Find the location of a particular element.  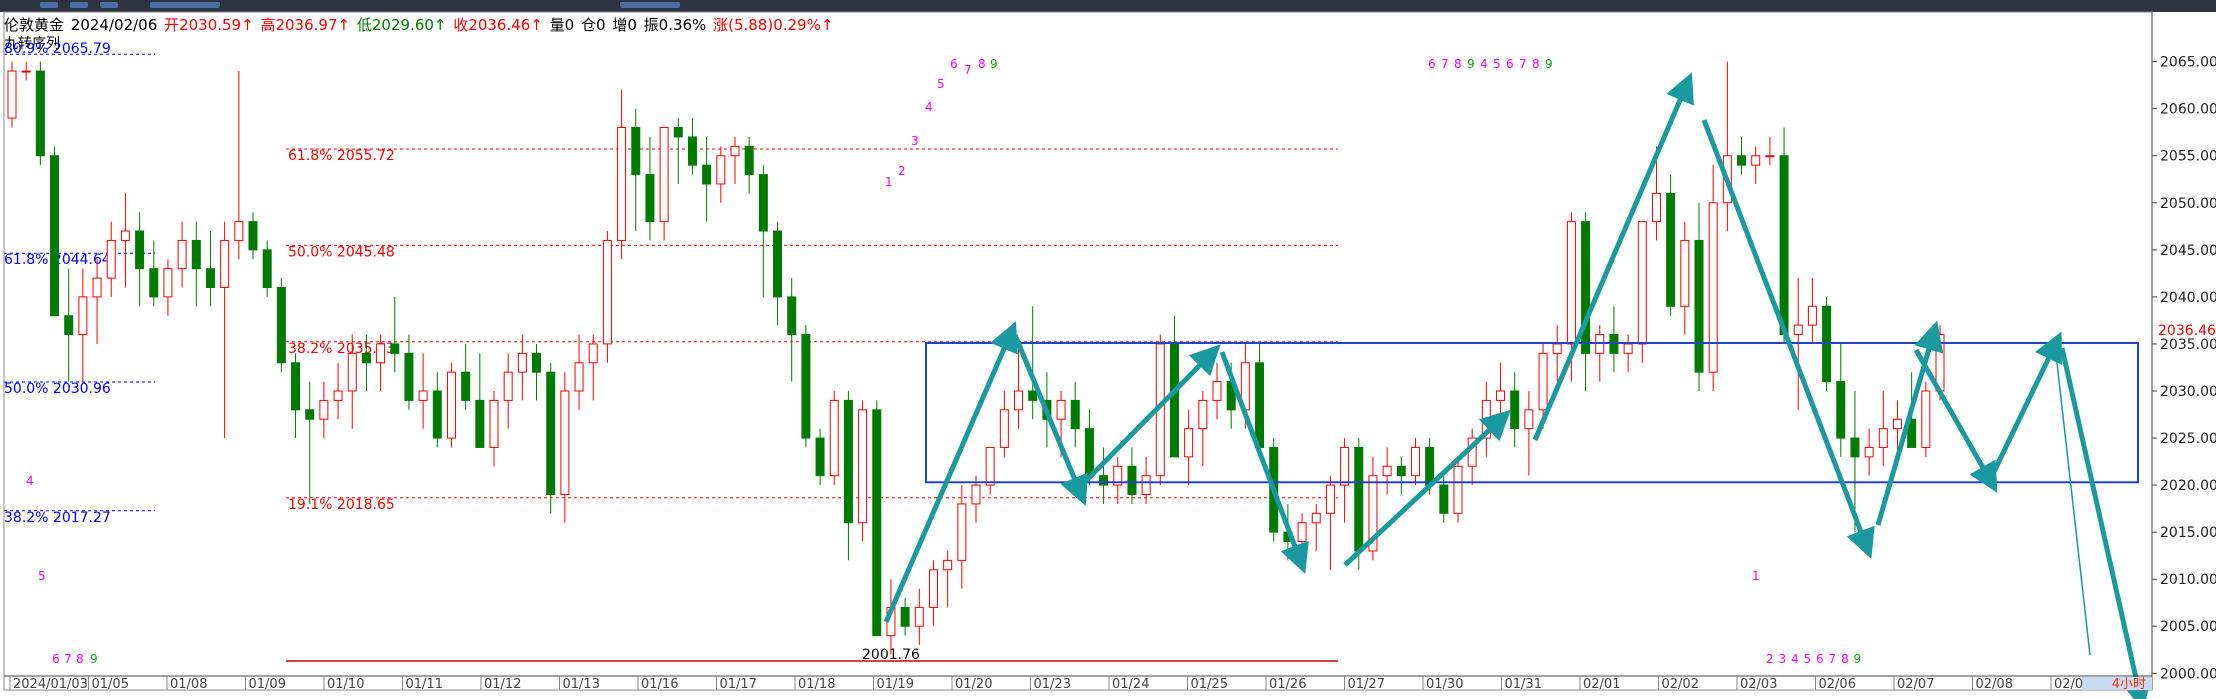

fib-left-label: 38.2% 2017.27 is located at coordinates (57, 518).